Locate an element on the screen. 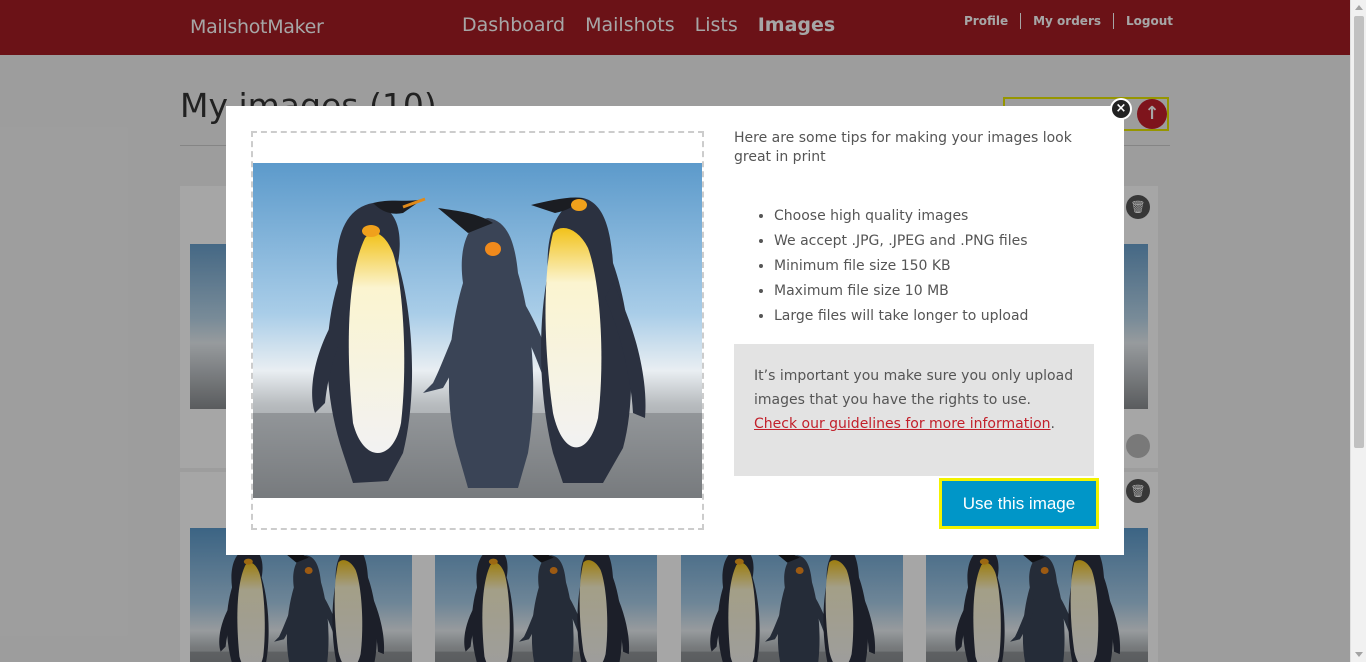 This screenshot has width=1366, height=662. tip-item: Maximum file size 10 MB is located at coordinates (901, 291).